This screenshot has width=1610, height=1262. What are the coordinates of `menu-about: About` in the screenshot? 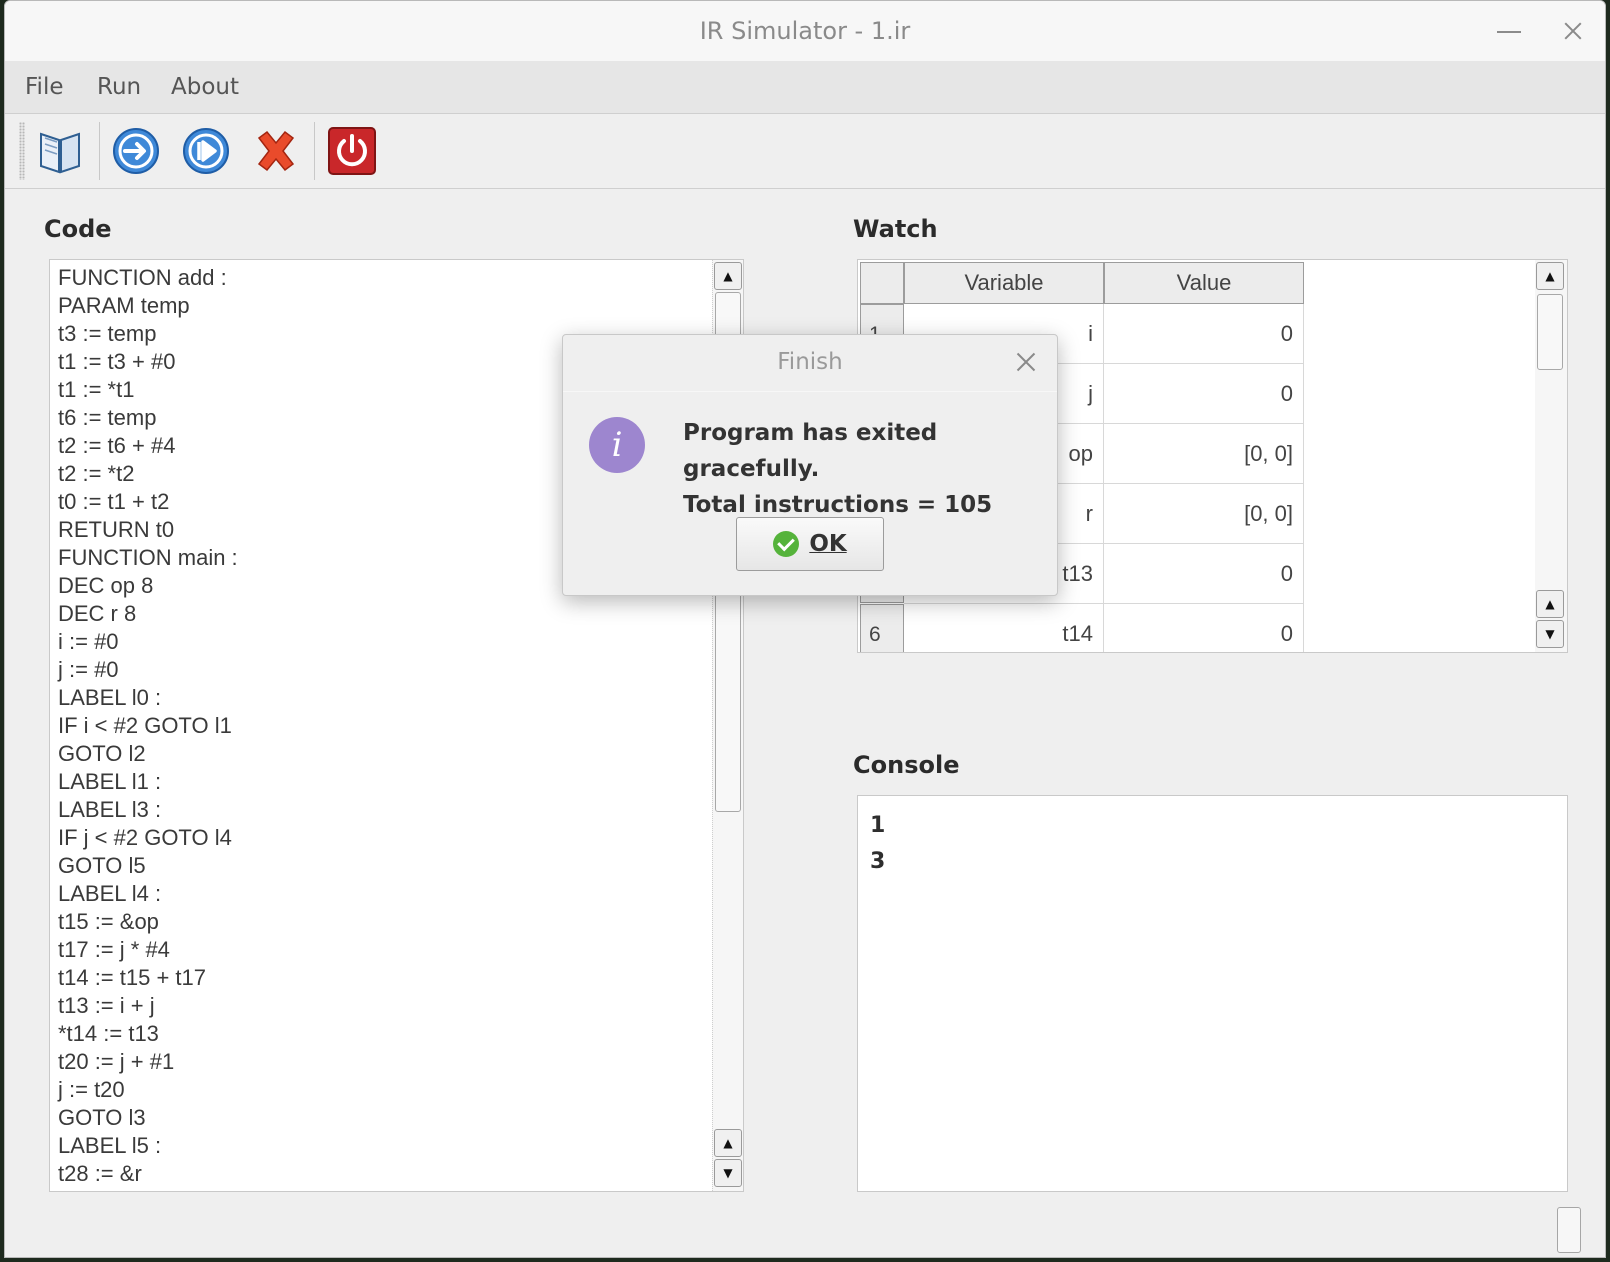 It's located at (205, 87).